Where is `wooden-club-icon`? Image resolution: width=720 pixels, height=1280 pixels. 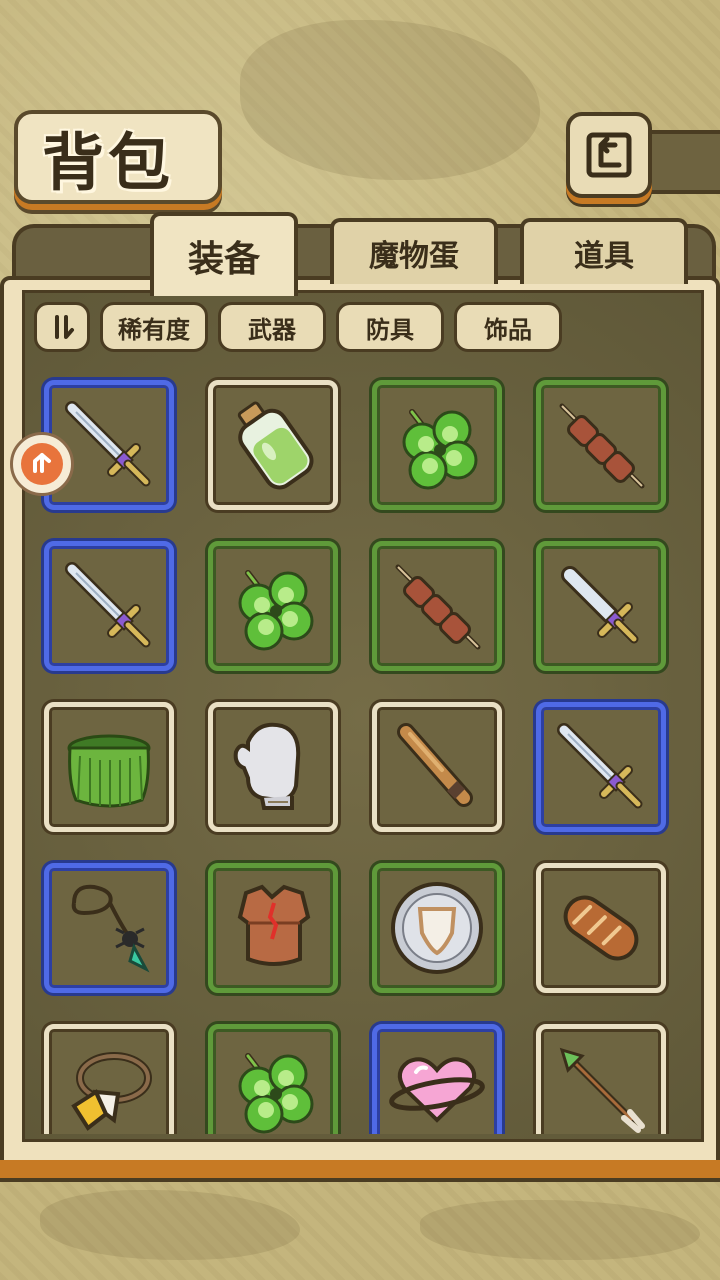
wooden-club-icon is located at coordinates (437, 767).